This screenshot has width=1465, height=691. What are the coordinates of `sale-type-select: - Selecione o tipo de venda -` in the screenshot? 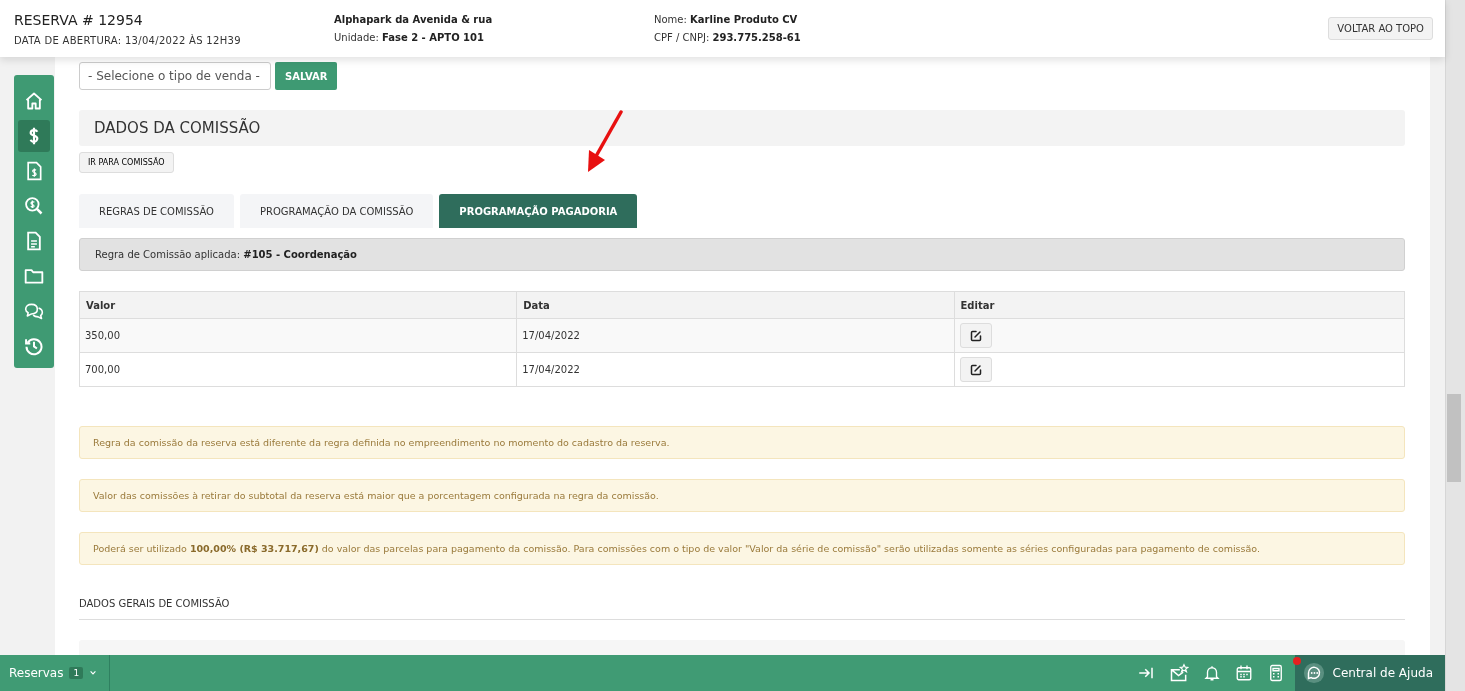 It's located at (175, 76).